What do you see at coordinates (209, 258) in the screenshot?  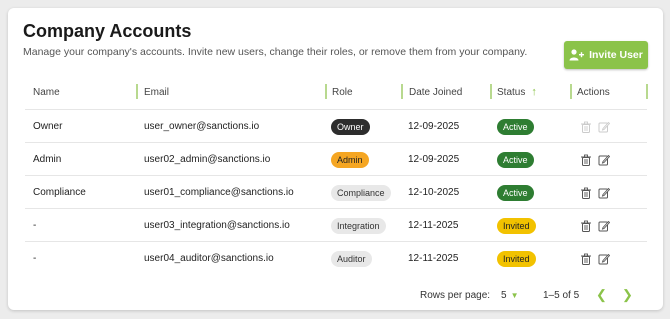 I see `cell-email: user04_auditor@sanctions.io` at bounding box center [209, 258].